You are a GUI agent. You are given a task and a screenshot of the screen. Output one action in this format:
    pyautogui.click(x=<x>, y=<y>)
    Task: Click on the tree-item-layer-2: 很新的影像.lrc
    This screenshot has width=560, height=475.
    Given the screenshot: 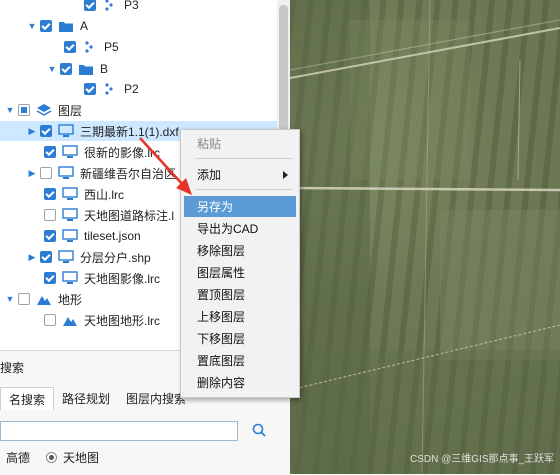 What is the action you would take?
    pyautogui.click(x=102, y=152)
    